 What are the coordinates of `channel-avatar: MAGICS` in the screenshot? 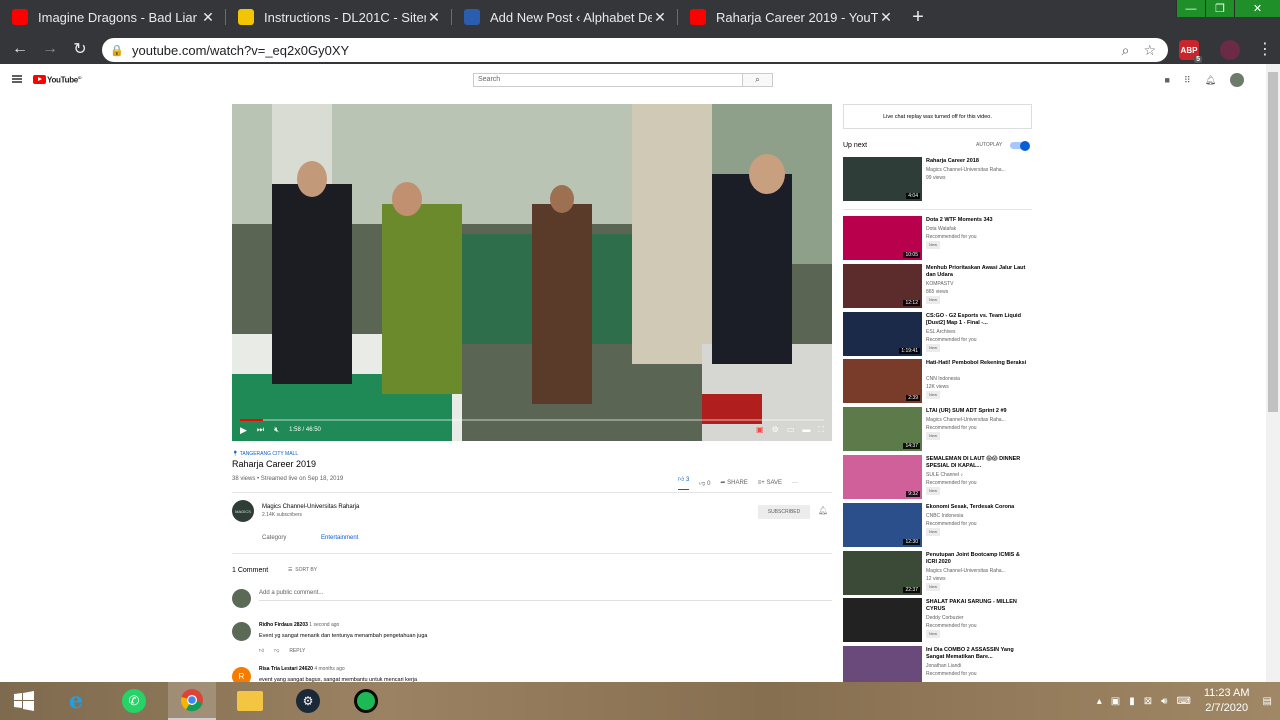 It's located at (243, 511).